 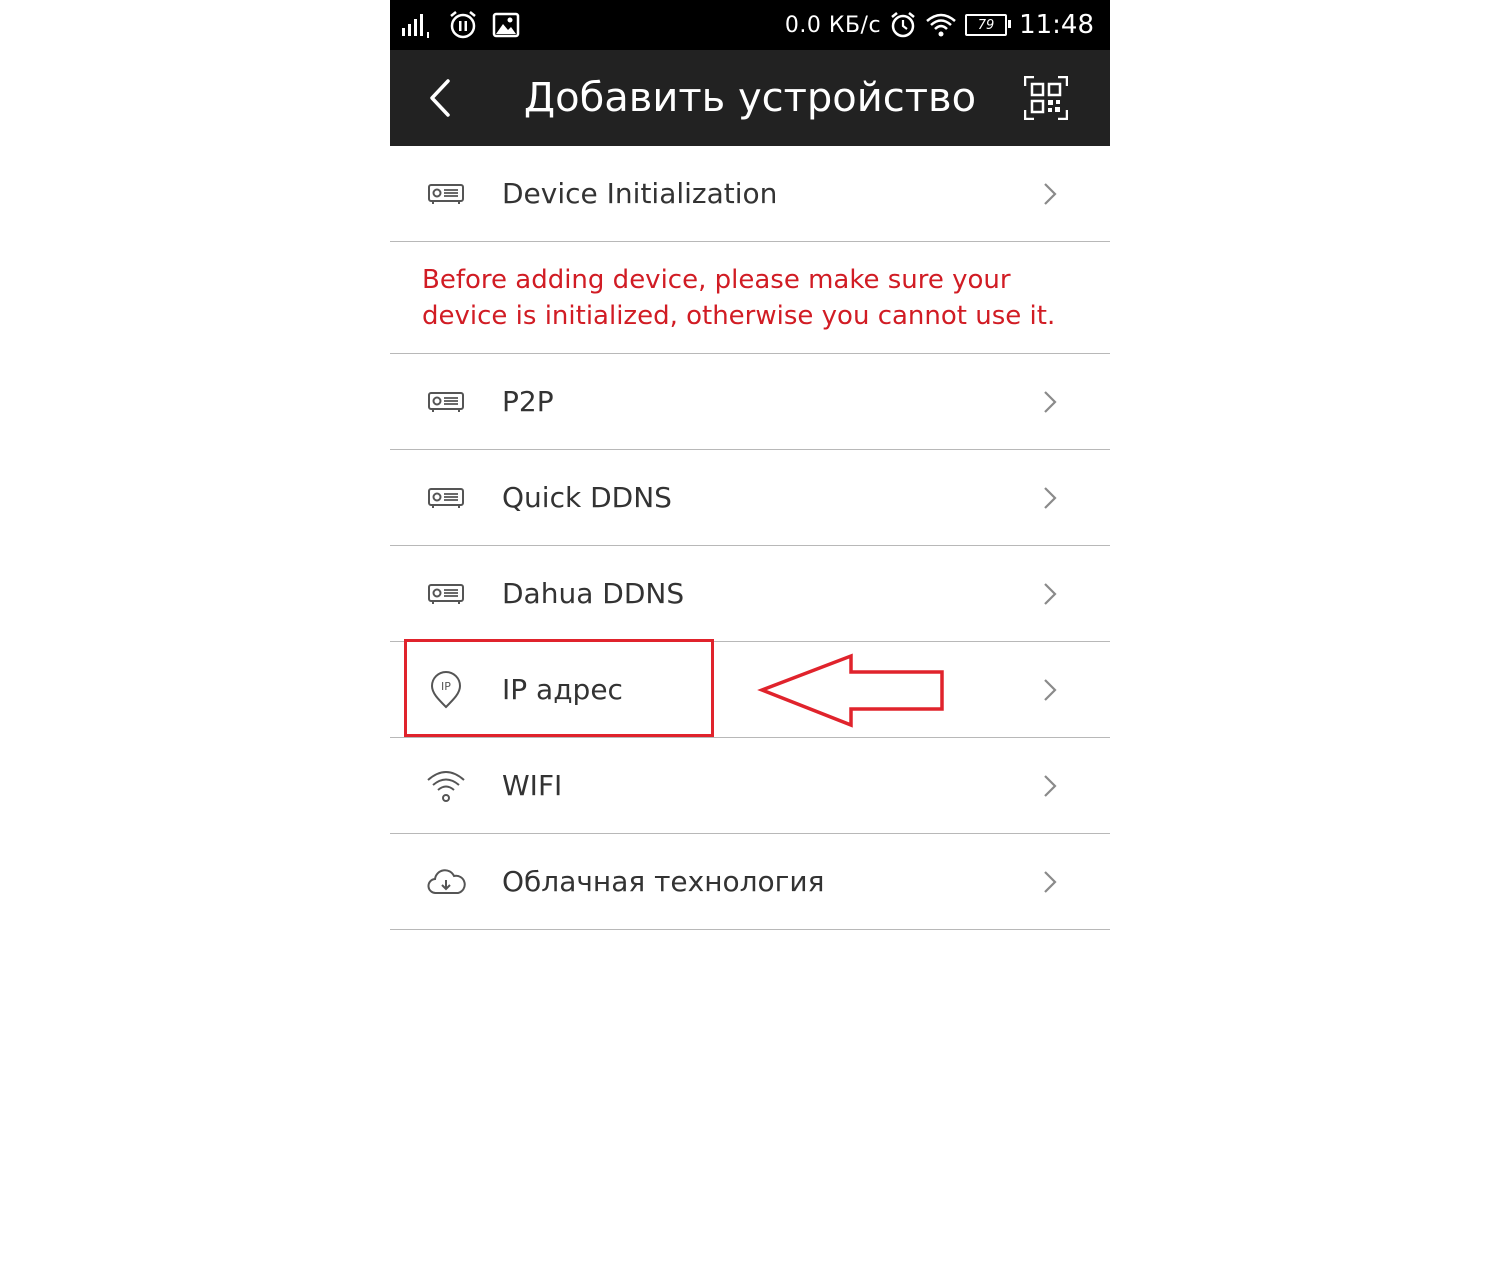 What do you see at coordinates (528, 401) in the screenshot?
I see `list-item-label: P2P` at bounding box center [528, 401].